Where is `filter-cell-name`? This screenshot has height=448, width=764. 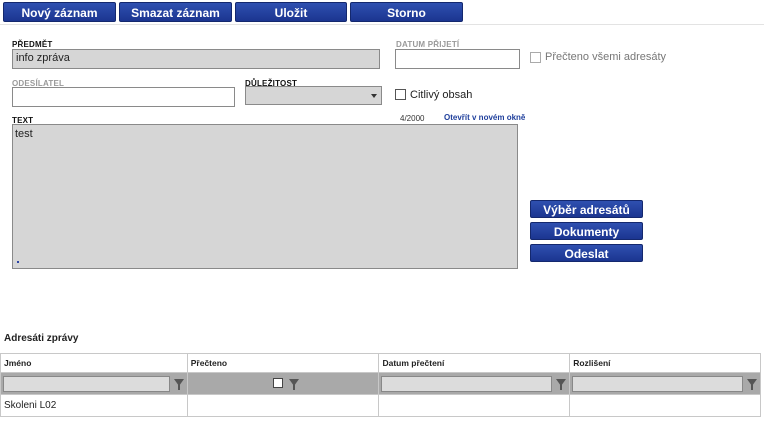 filter-cell-name is located at coordinates (94, 383).